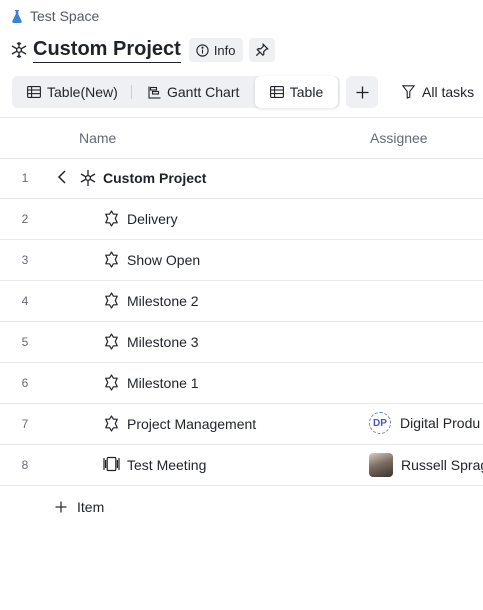  Describe the element at coordinates (154, 178) in the screenshot. I see `task-name: Custom Project` at that location.